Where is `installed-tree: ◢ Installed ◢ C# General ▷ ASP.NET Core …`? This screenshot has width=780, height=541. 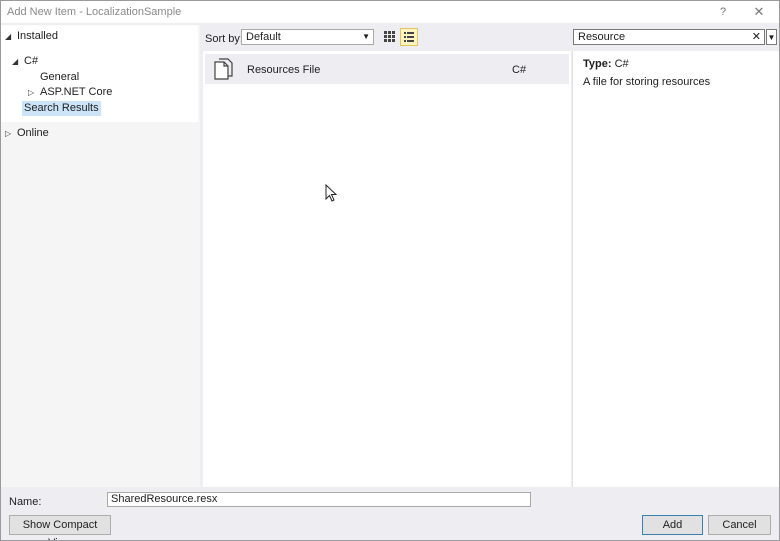
installed-tree: ◢ Installed ◢ C# General ▷ ASP.NET Core … is located at coordinates (99, 73).